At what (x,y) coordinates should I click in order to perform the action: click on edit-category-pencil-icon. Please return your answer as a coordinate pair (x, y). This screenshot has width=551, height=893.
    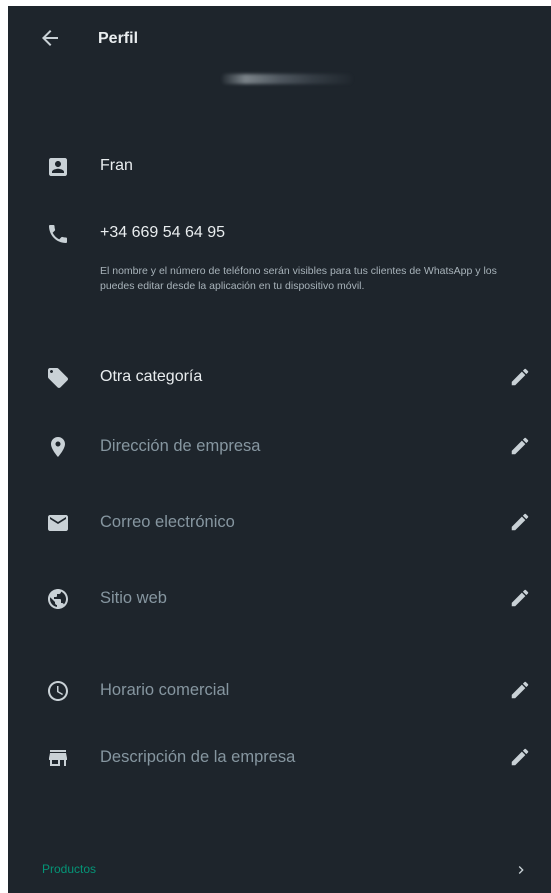
    Looking at the image, I should click on (520, 377).